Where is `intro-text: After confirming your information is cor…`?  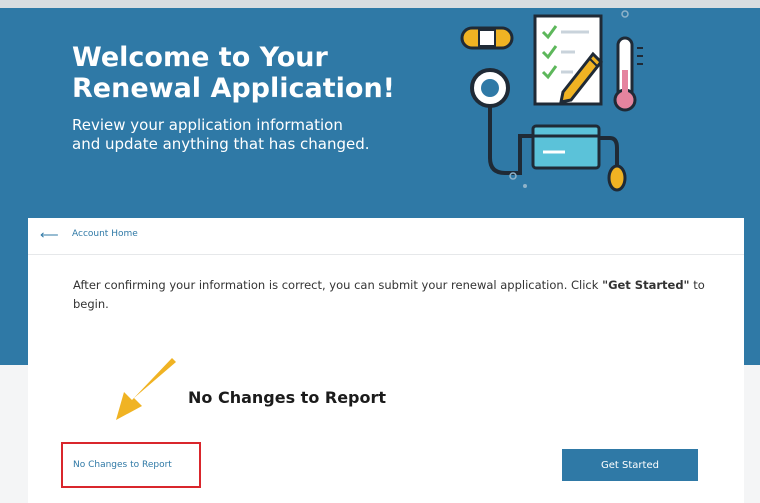 intro-text: After confirming your information is cor… is located at coordinates (393, 295).